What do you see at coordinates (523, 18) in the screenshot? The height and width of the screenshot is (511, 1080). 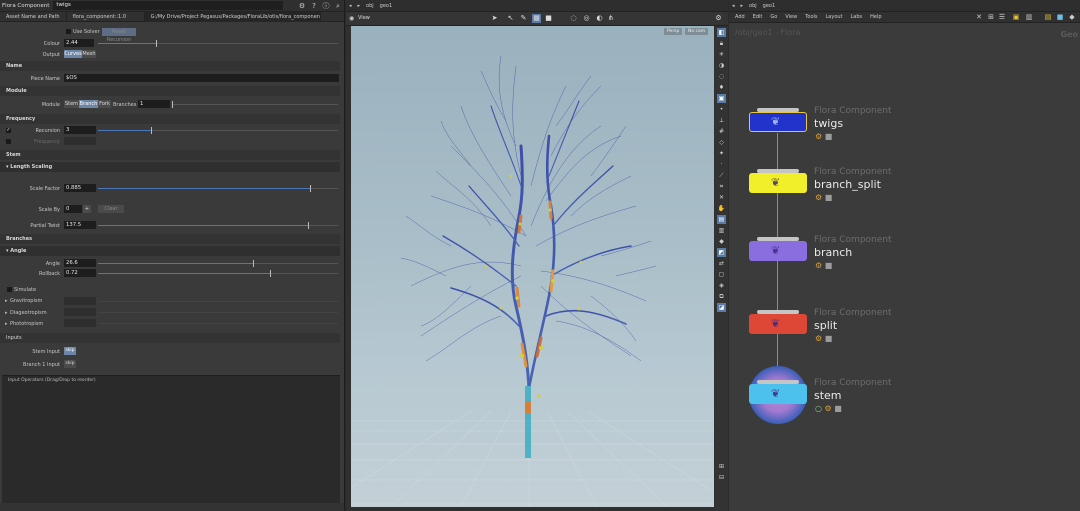 I see `brush-icon: ✎` at bounding box center [523, 18].